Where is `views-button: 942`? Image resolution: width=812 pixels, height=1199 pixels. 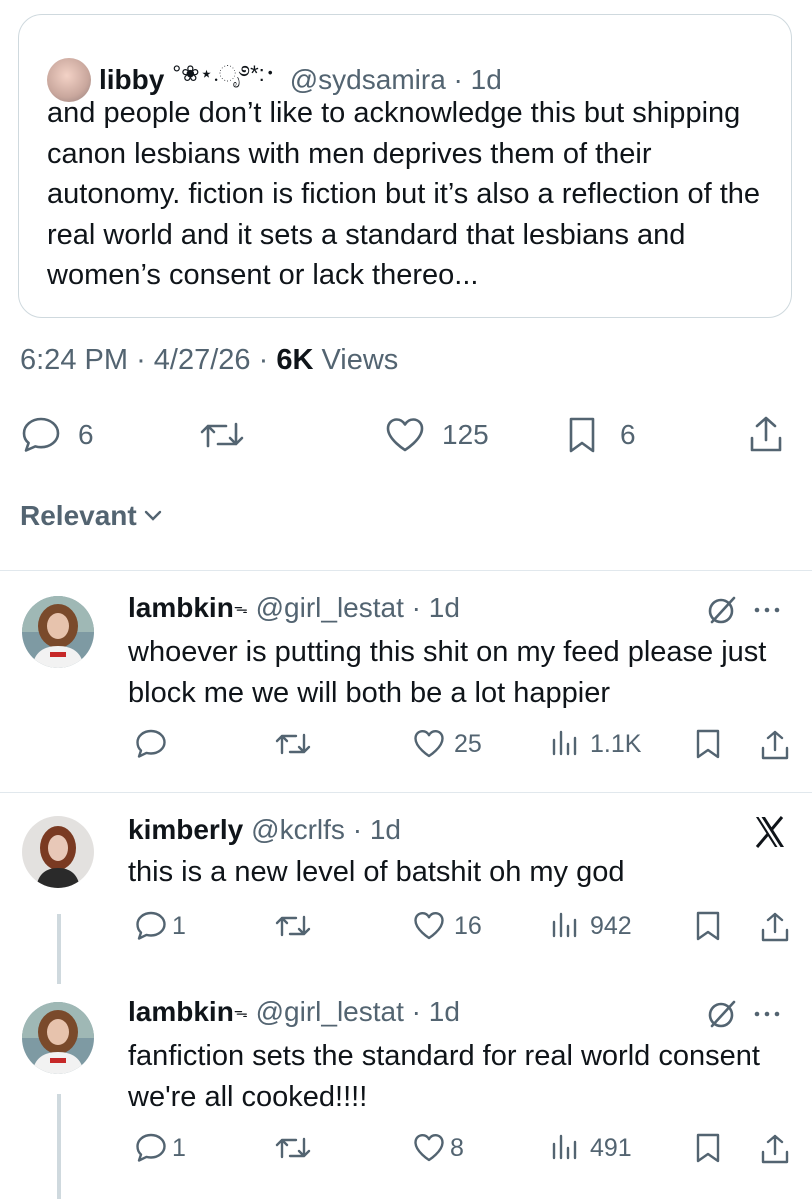
views-button: 942 is located at coordinates (591, 926).